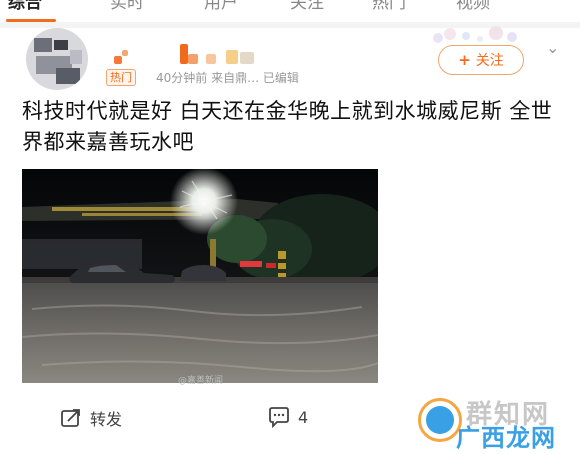  Describe the element at coordinates (307, 6) in the screenshot. I see `tab-following: 关注` at that location.